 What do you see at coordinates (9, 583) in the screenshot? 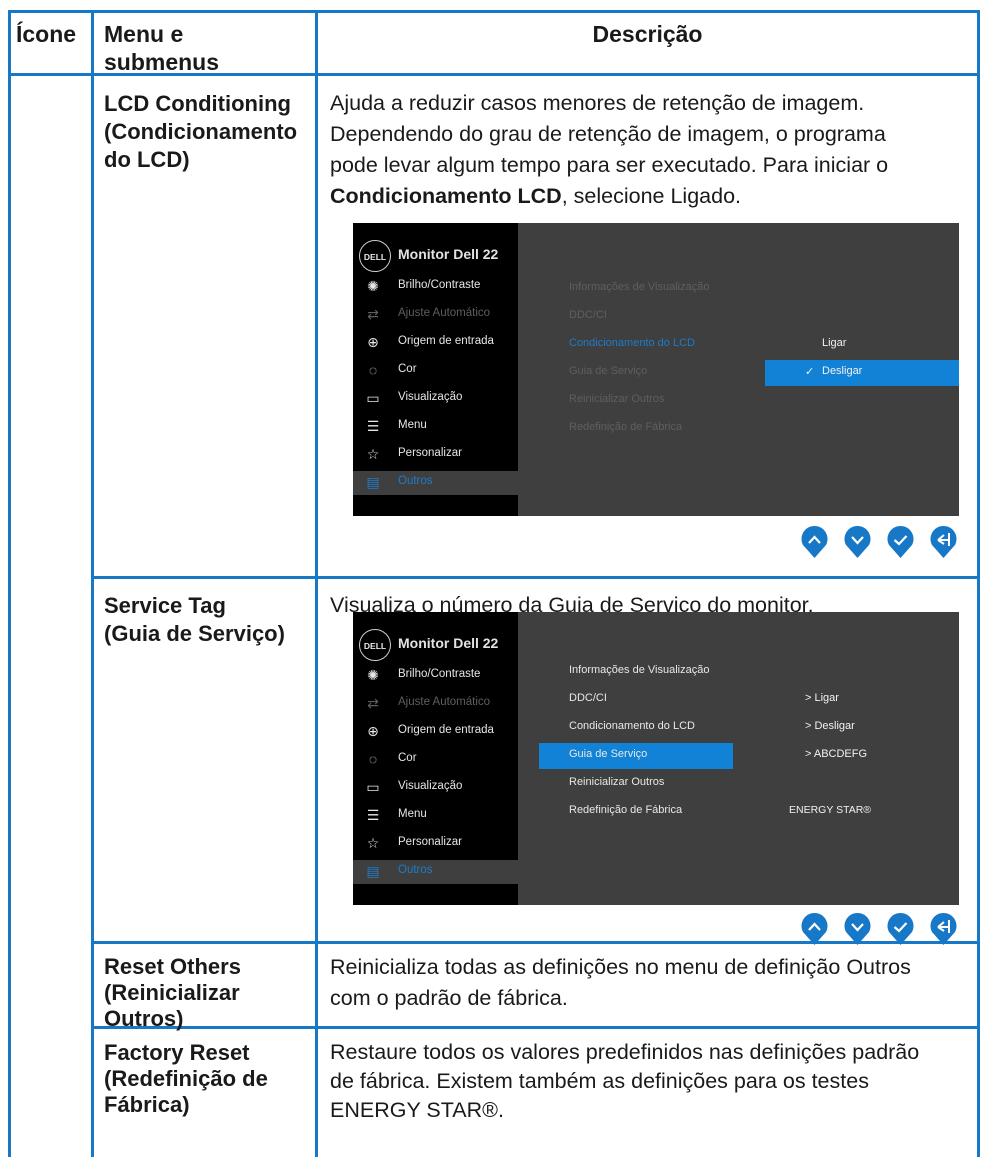
I see `table-left-border` at bounding box center [9, 583].